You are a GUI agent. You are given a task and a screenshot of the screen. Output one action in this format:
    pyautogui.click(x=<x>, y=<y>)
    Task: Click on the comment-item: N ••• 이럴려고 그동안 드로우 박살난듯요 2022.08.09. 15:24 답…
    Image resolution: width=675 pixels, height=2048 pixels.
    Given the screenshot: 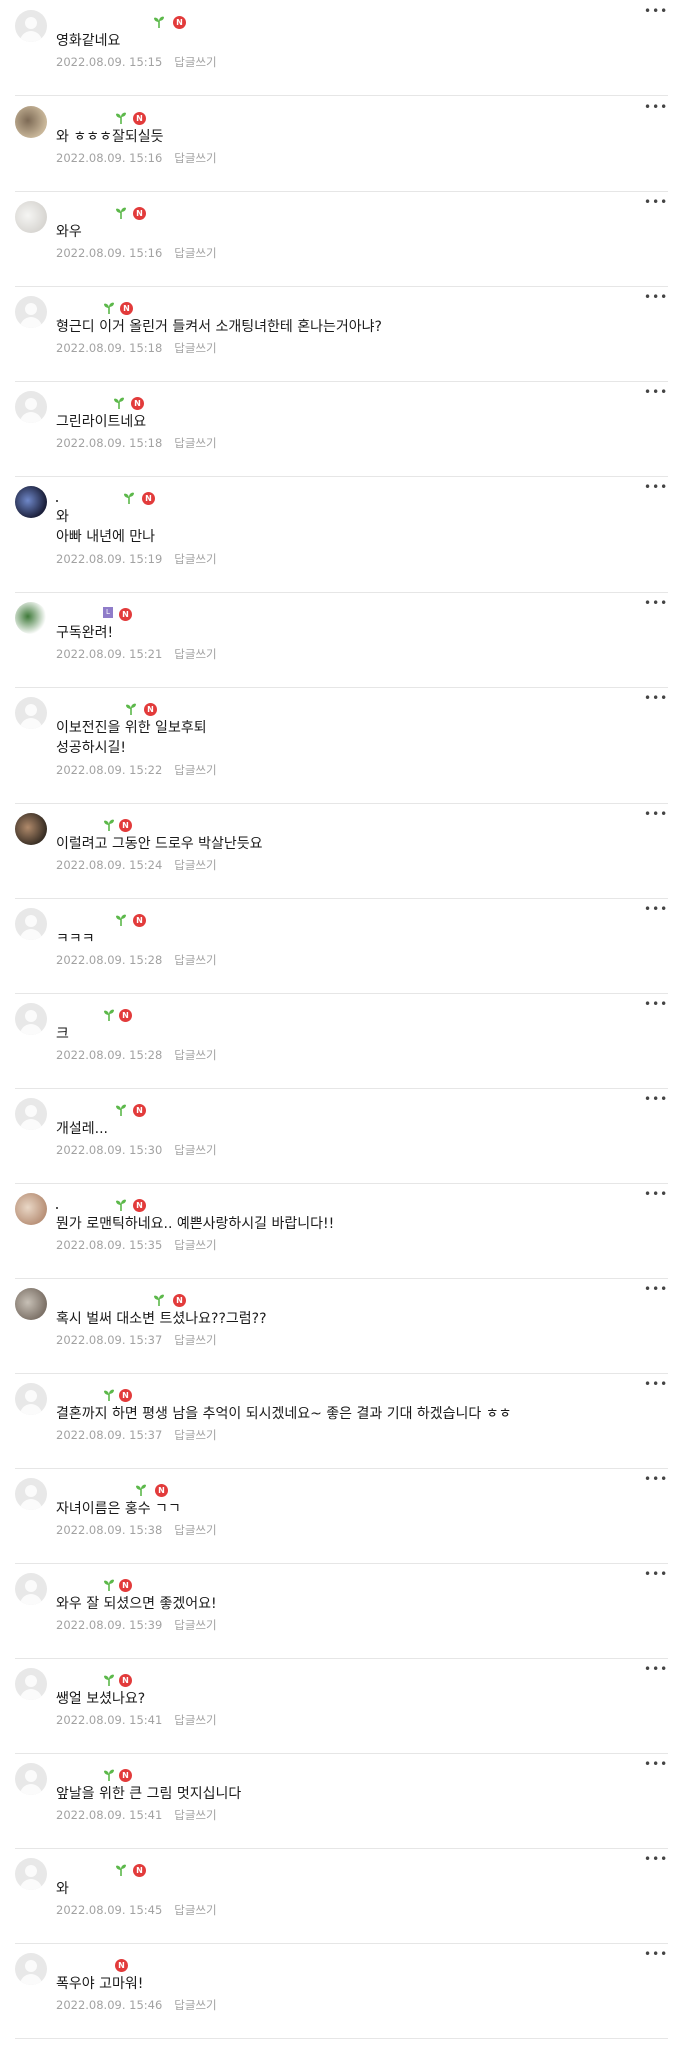 What is the action you would take?
    pyautogui.click(x=341, y=851)
    